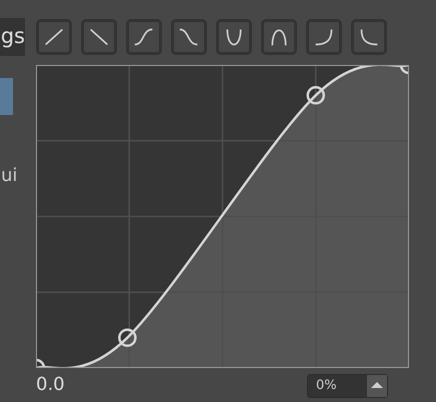  I want to click on value-label: 0.0, so click(50, 385).